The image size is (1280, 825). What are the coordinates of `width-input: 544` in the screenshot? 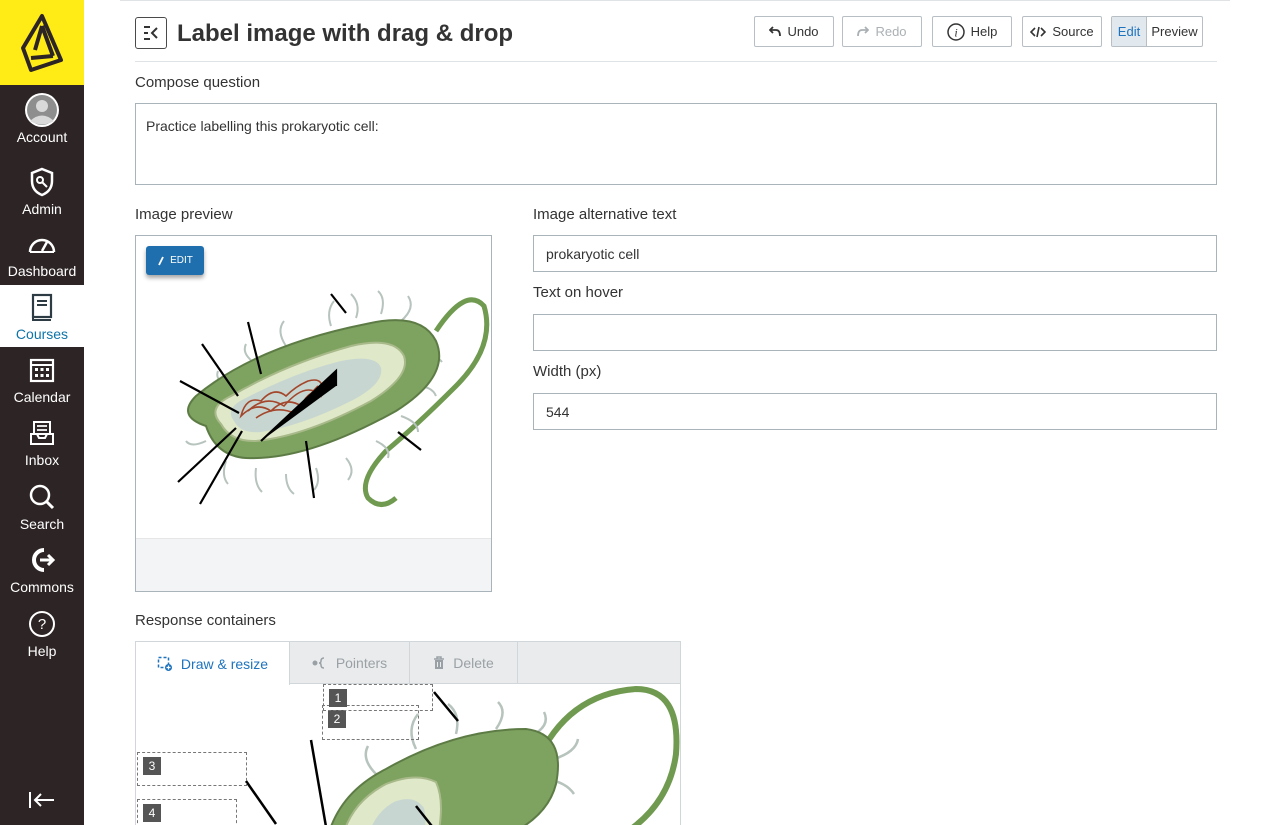 It's located at (875, 411).